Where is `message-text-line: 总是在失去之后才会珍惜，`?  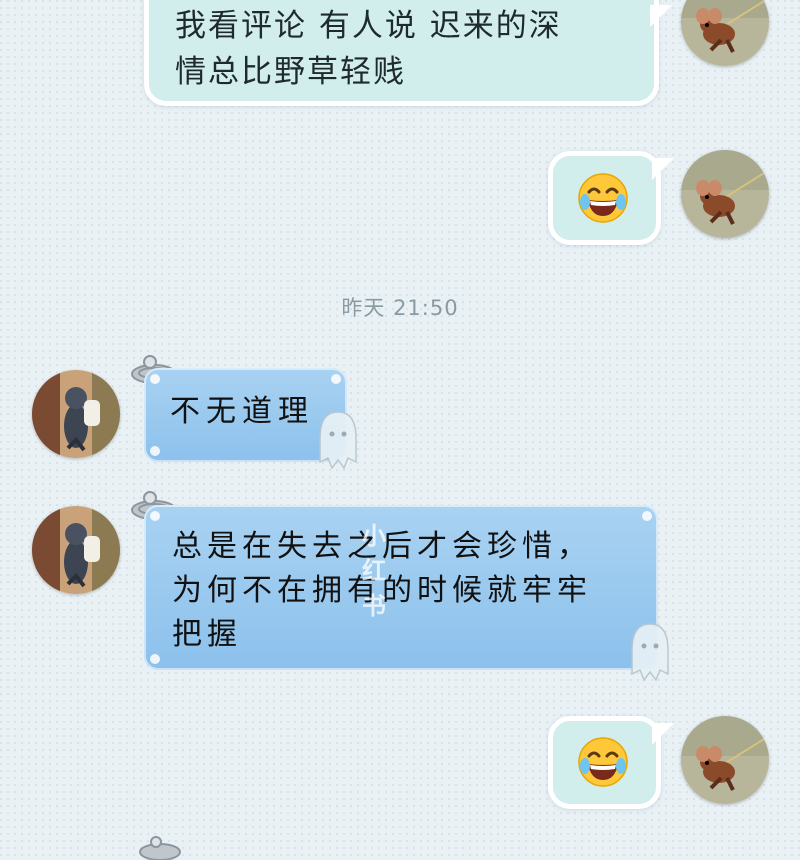 message-text-line: 总是在失去之后才会珍惜， is located at coordinates (382, 546).